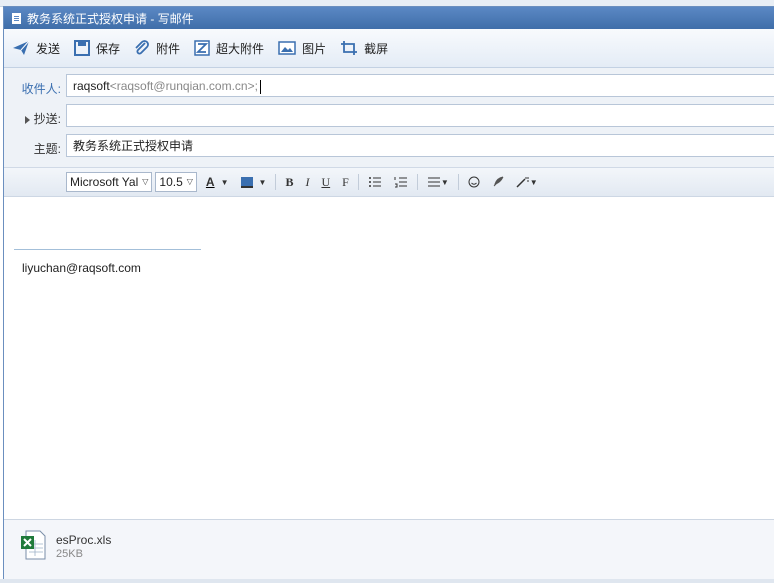 The width and height of the screenshot is (774, 583). What do you see at coordinates (69, 554) in the screenshot?
I see `attachment-size: 25KB` at bounding box center [69, 554].